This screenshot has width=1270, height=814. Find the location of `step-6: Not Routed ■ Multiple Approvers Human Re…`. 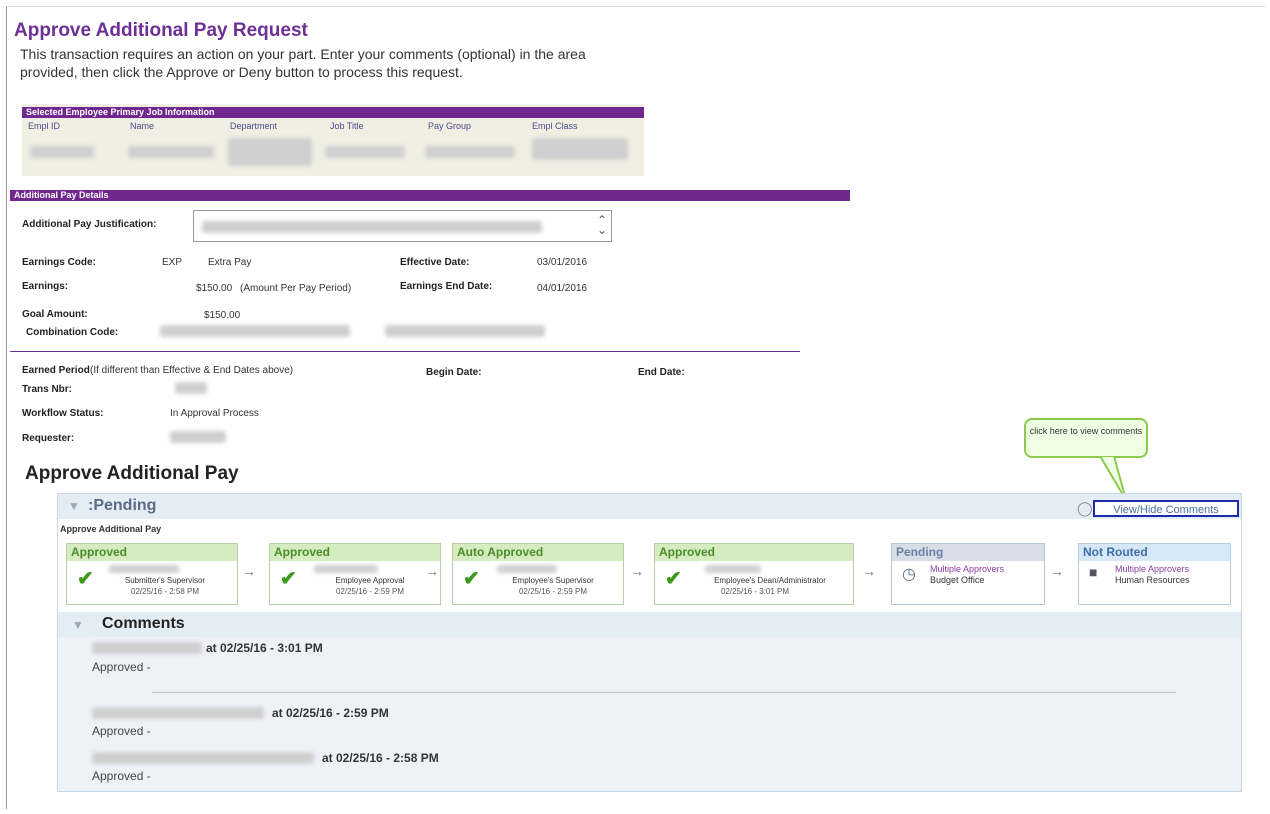

step-6: Not Routed ■ Multiple Approvers Human Re… is located at coordinates (1154, 574).